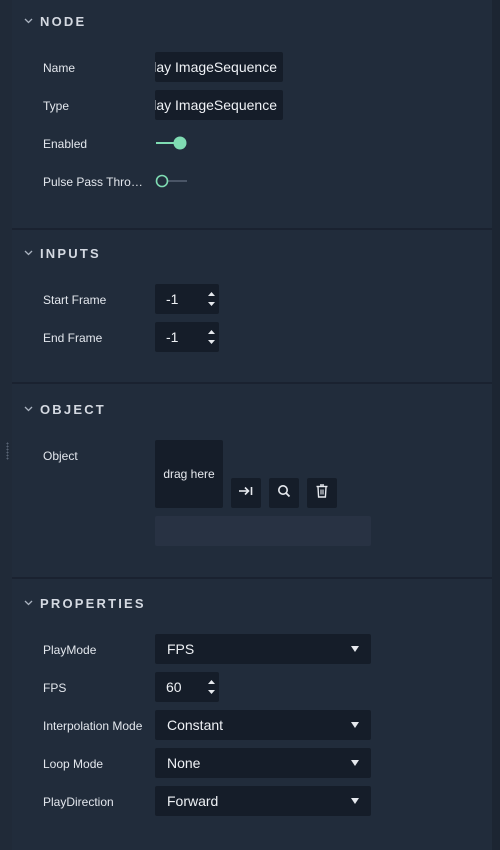  Describe the element at coordinates (73, 764) in the screenshot. I see `loop-mode-label: Loop Mode` at that location.